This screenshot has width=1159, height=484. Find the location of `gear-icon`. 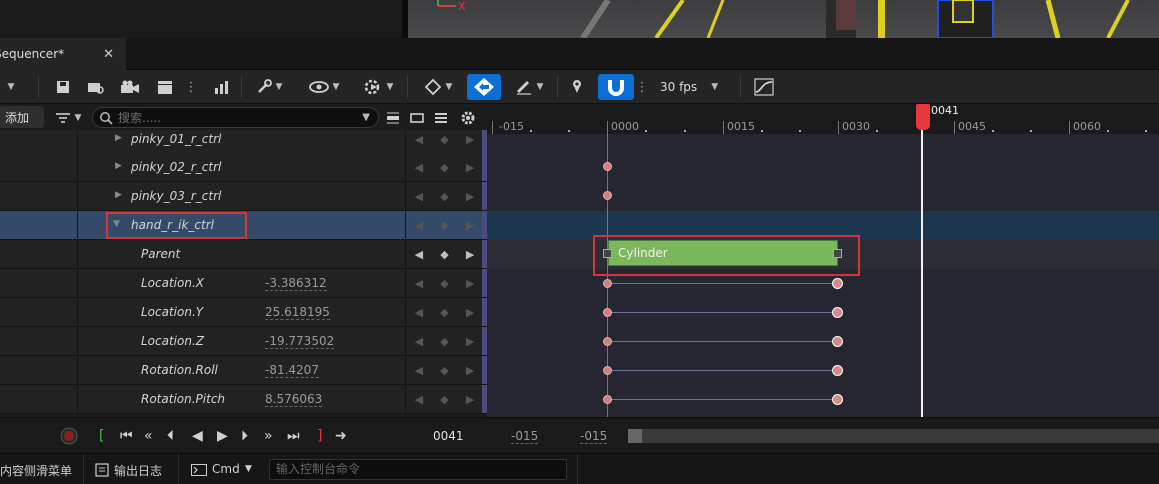

gear-icon is located at coordinates (468, 118).